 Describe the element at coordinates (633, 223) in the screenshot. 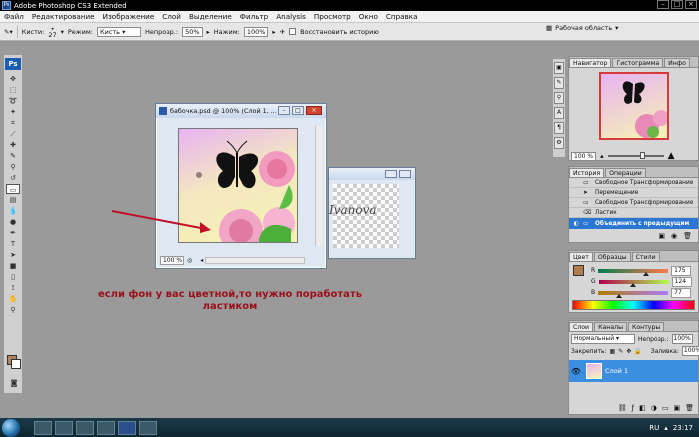

I see `history-item-selected: ◐ ▭ Объединить с предыдущим` at that location.